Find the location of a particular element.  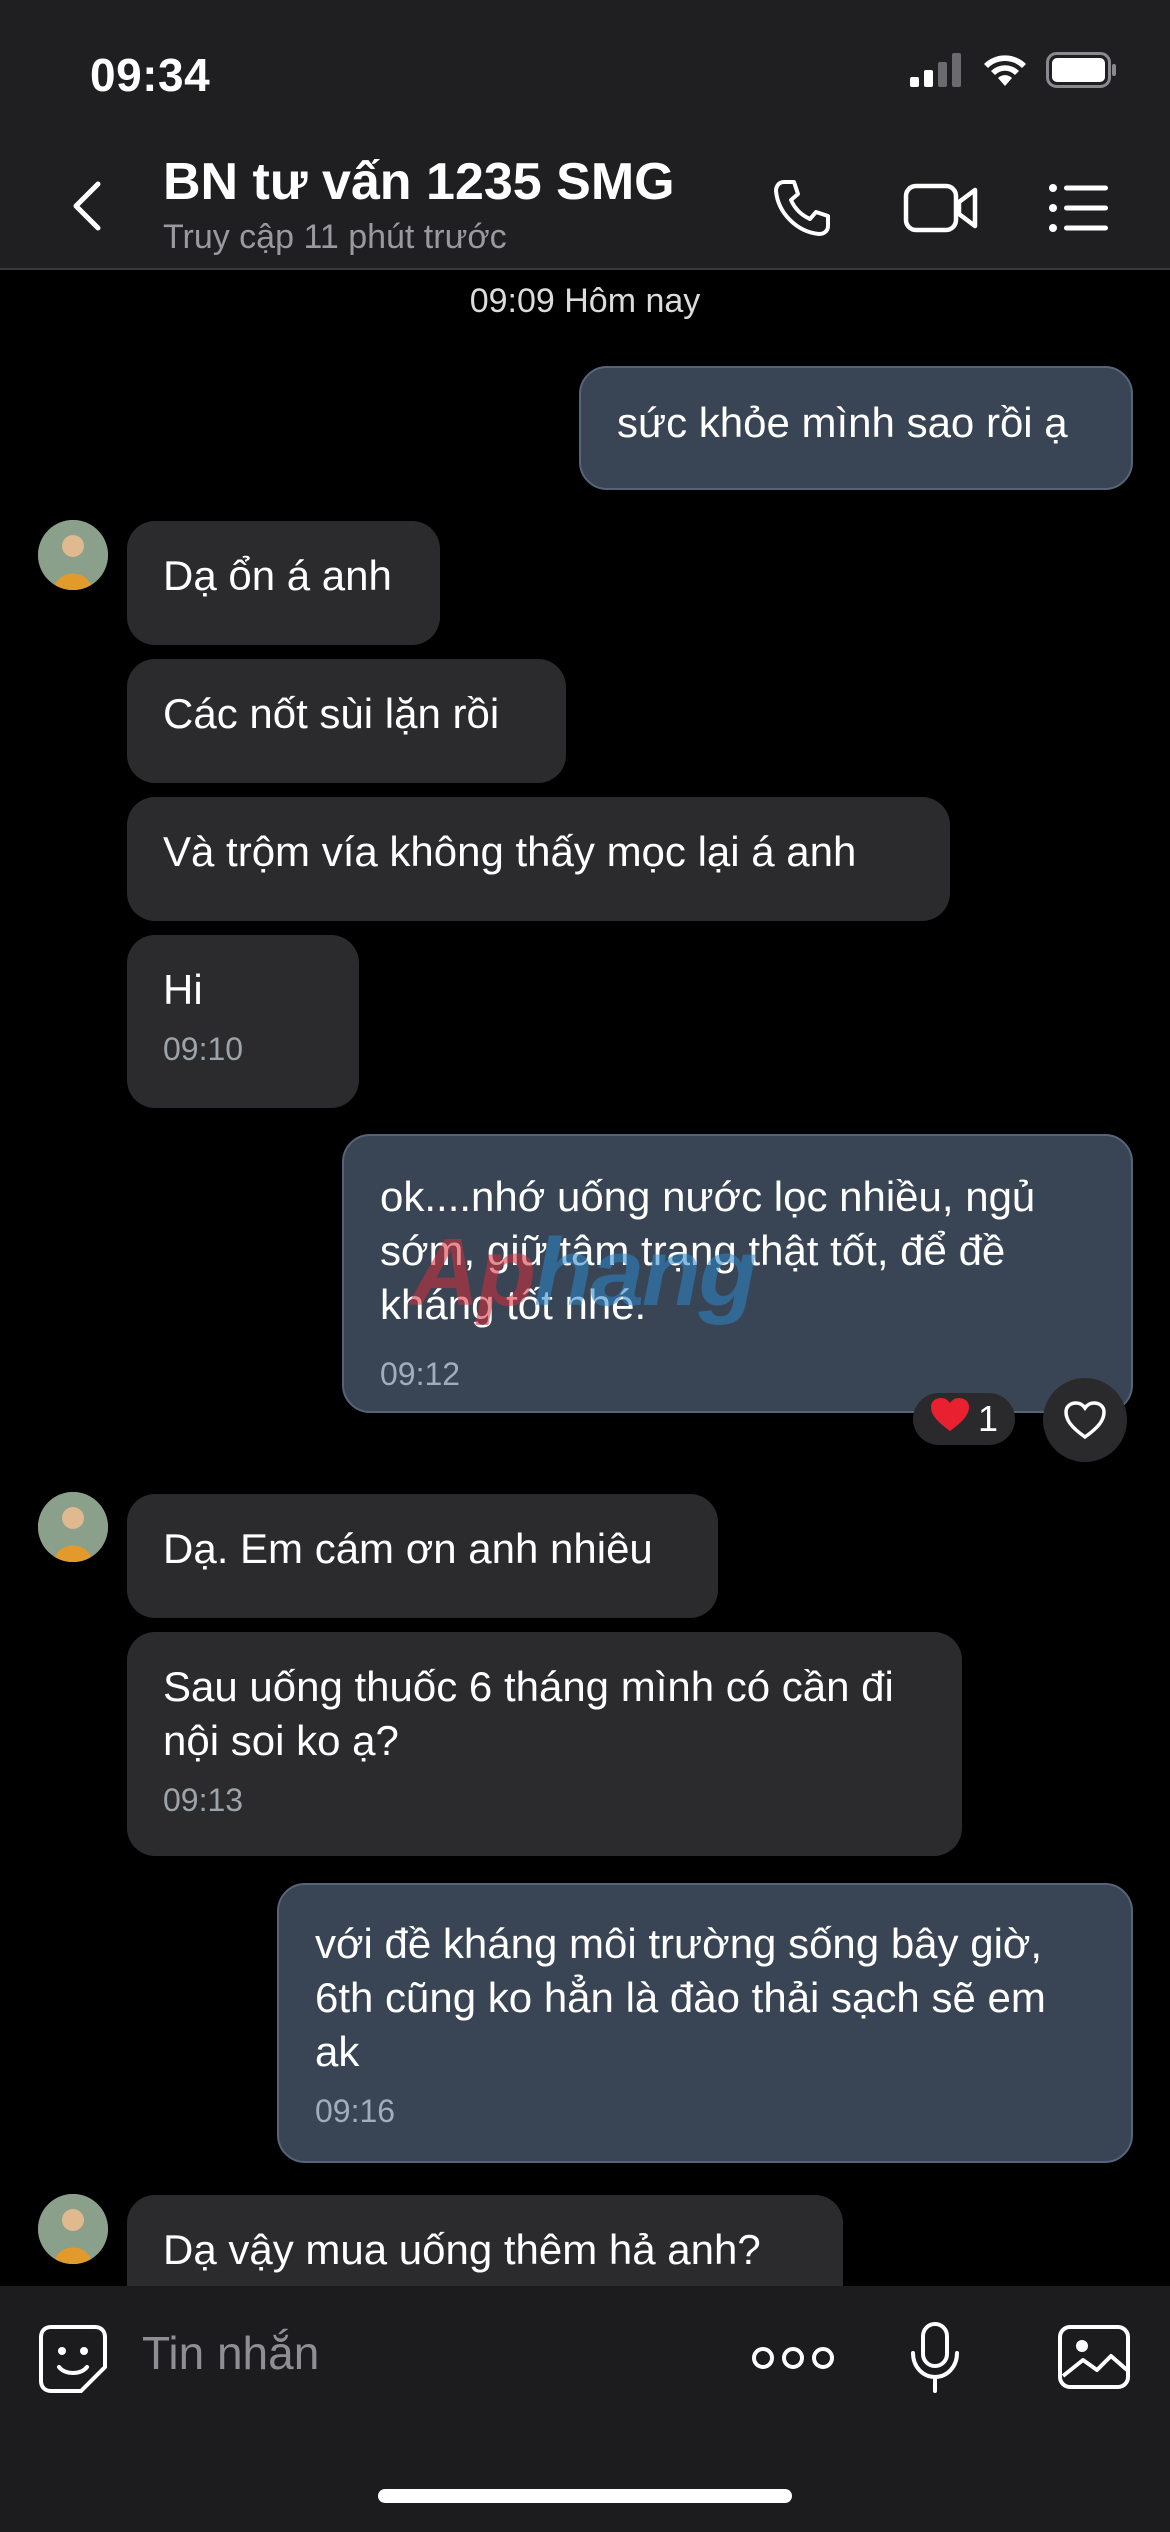

react-button is located at coordinates (1085, 1420).